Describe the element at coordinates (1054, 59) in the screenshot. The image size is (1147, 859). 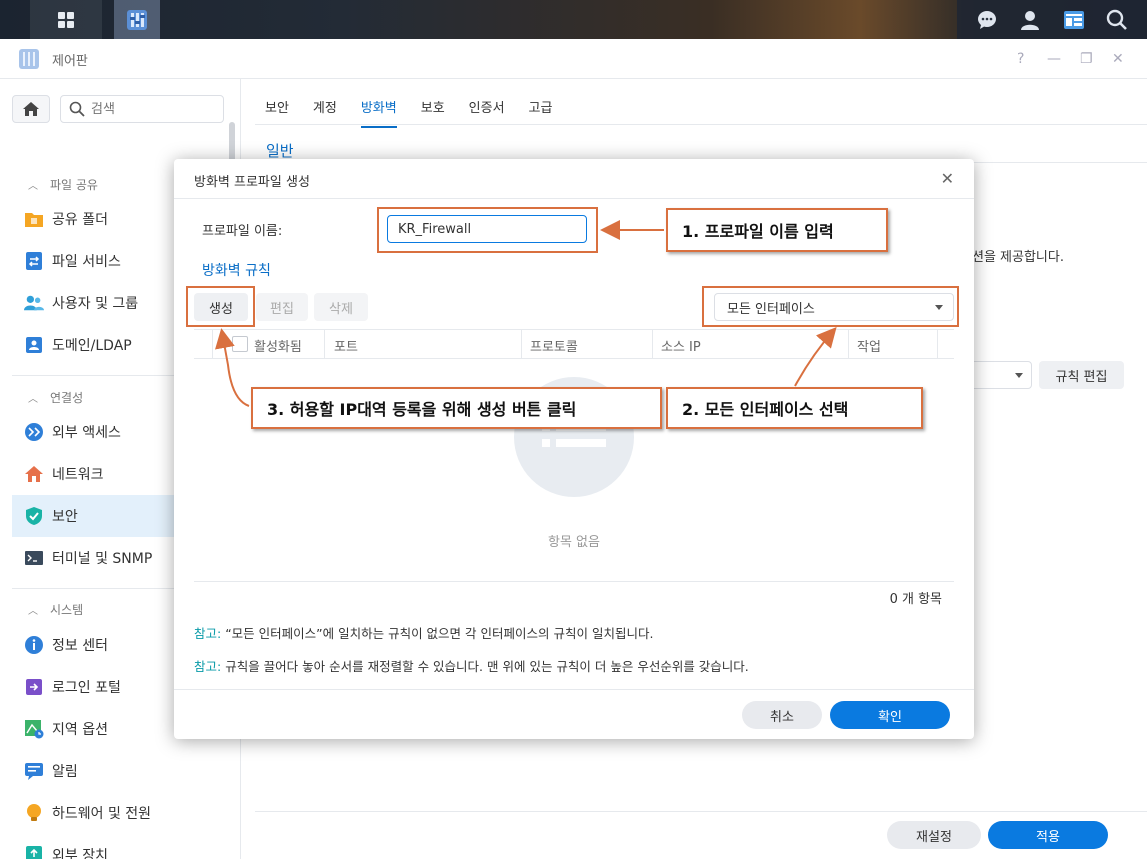
I see `minimize-button: —` at that location.